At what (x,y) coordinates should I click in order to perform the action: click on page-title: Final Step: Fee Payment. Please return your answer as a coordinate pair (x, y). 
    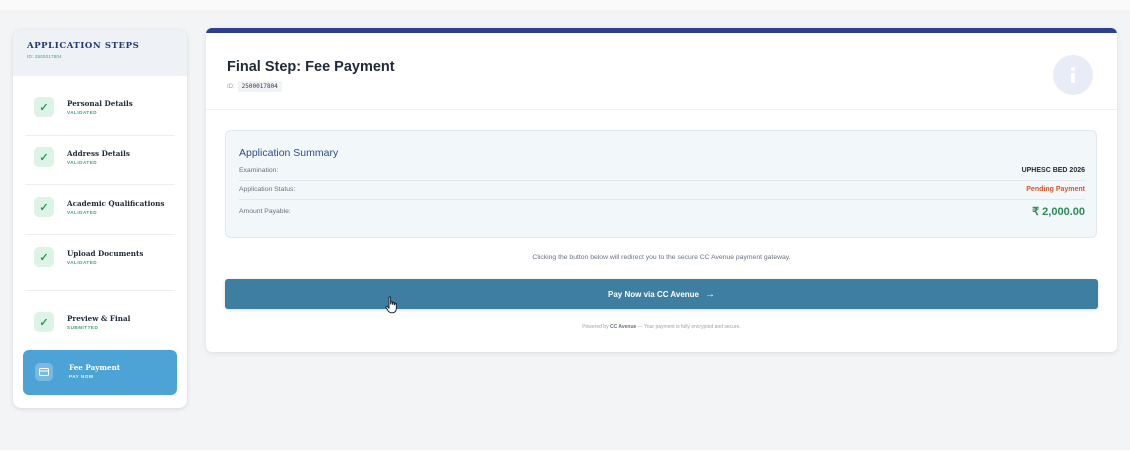
    Looking at the image, I should click on (311, 67).